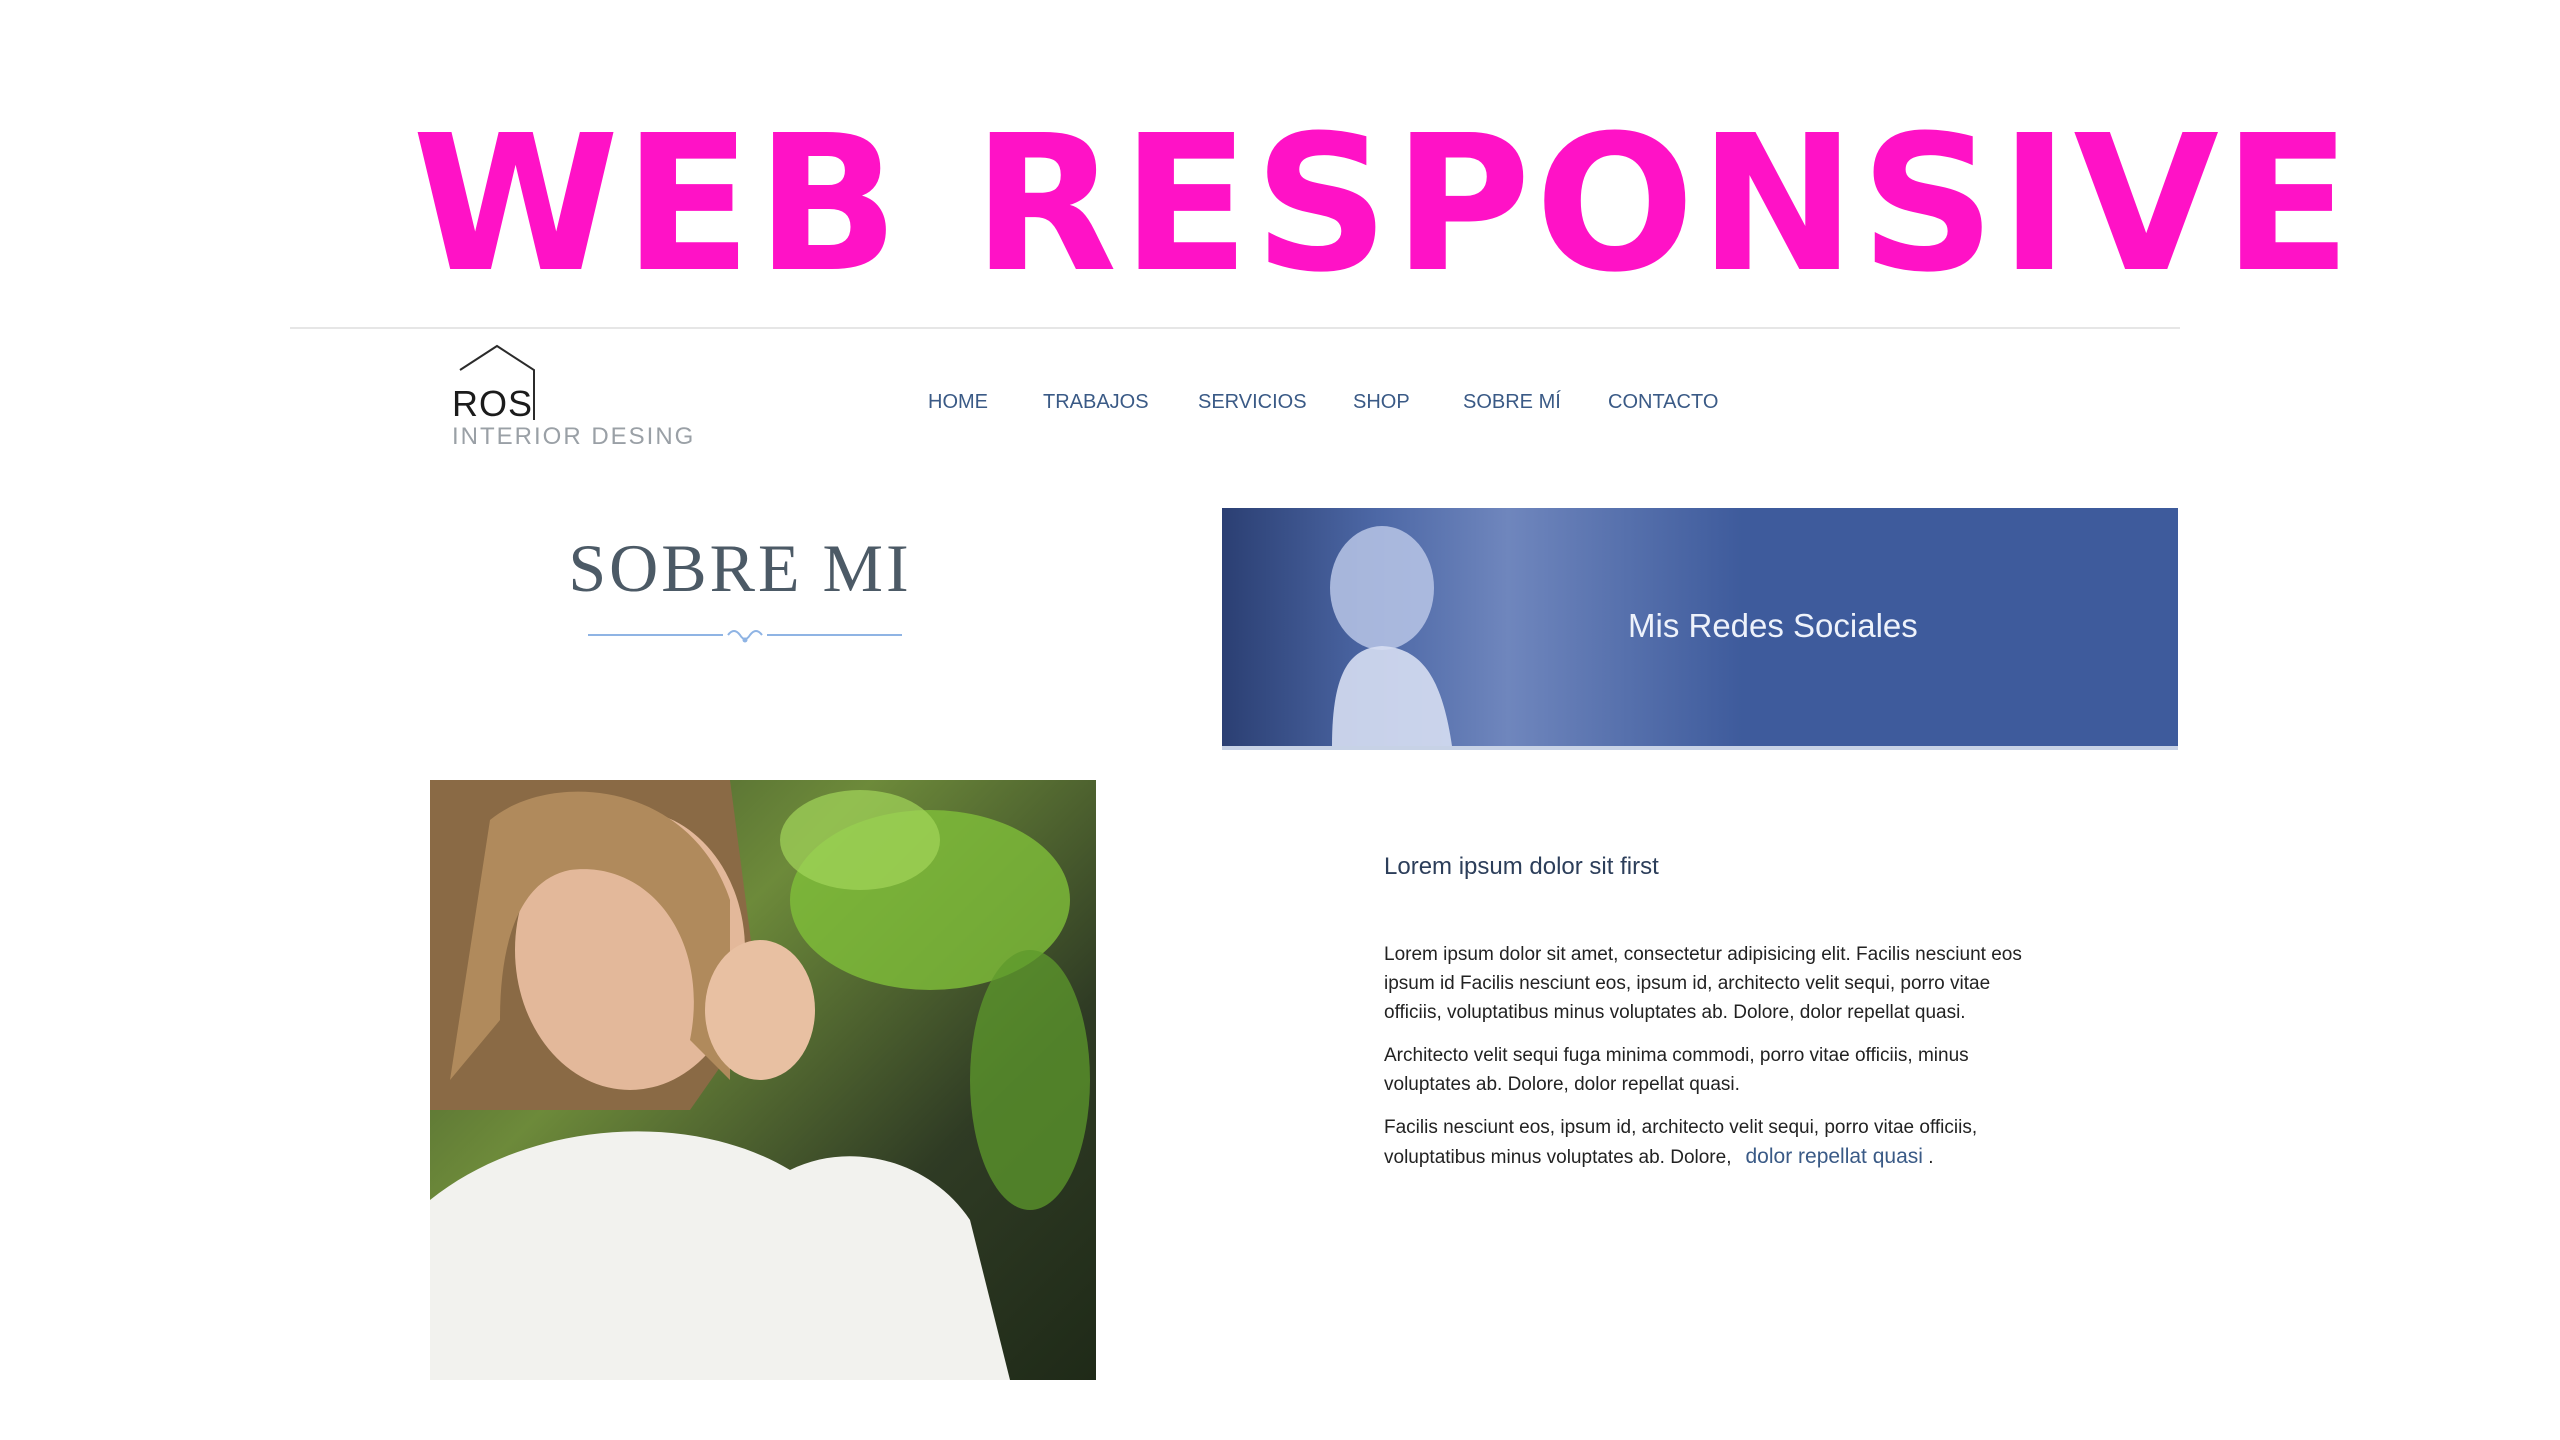 Image resolution: width=2560 pixels, height=1440 pixels. Describe the element at coordinates (760, 1080) in the screenshot. I see `portrait-illustration` at that location.